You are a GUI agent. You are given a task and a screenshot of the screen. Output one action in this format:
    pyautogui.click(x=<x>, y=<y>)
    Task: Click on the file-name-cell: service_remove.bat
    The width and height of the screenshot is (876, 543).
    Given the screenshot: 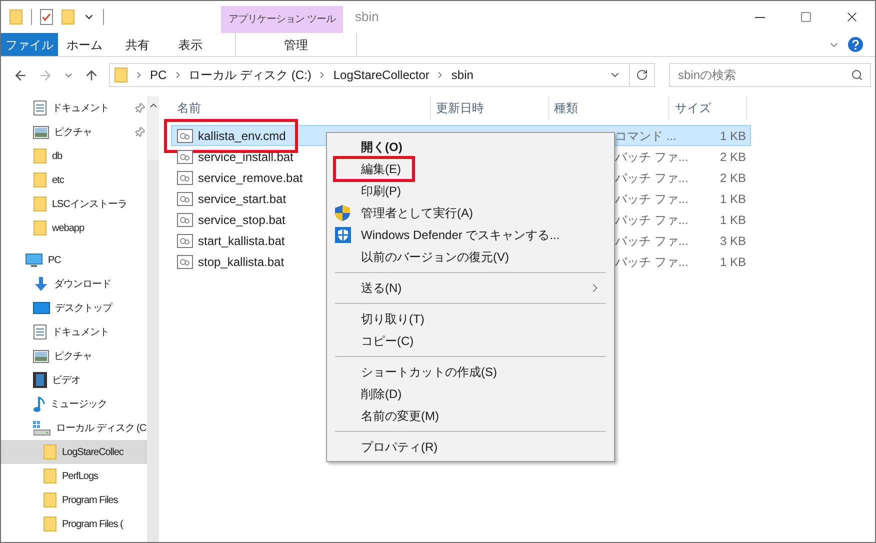 What is the action you would take?
    pyautogui.click(x=239, y=177)
    